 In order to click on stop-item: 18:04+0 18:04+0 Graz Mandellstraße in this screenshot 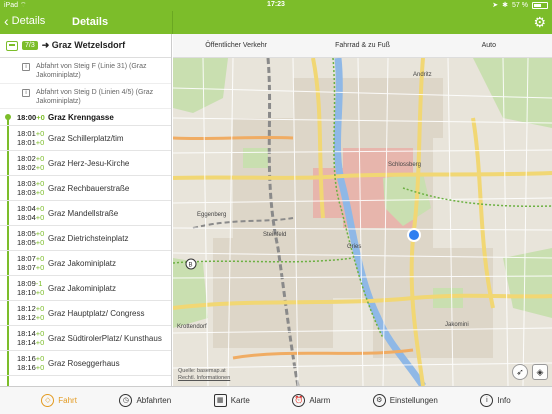, I will do `click(85, 213)`.